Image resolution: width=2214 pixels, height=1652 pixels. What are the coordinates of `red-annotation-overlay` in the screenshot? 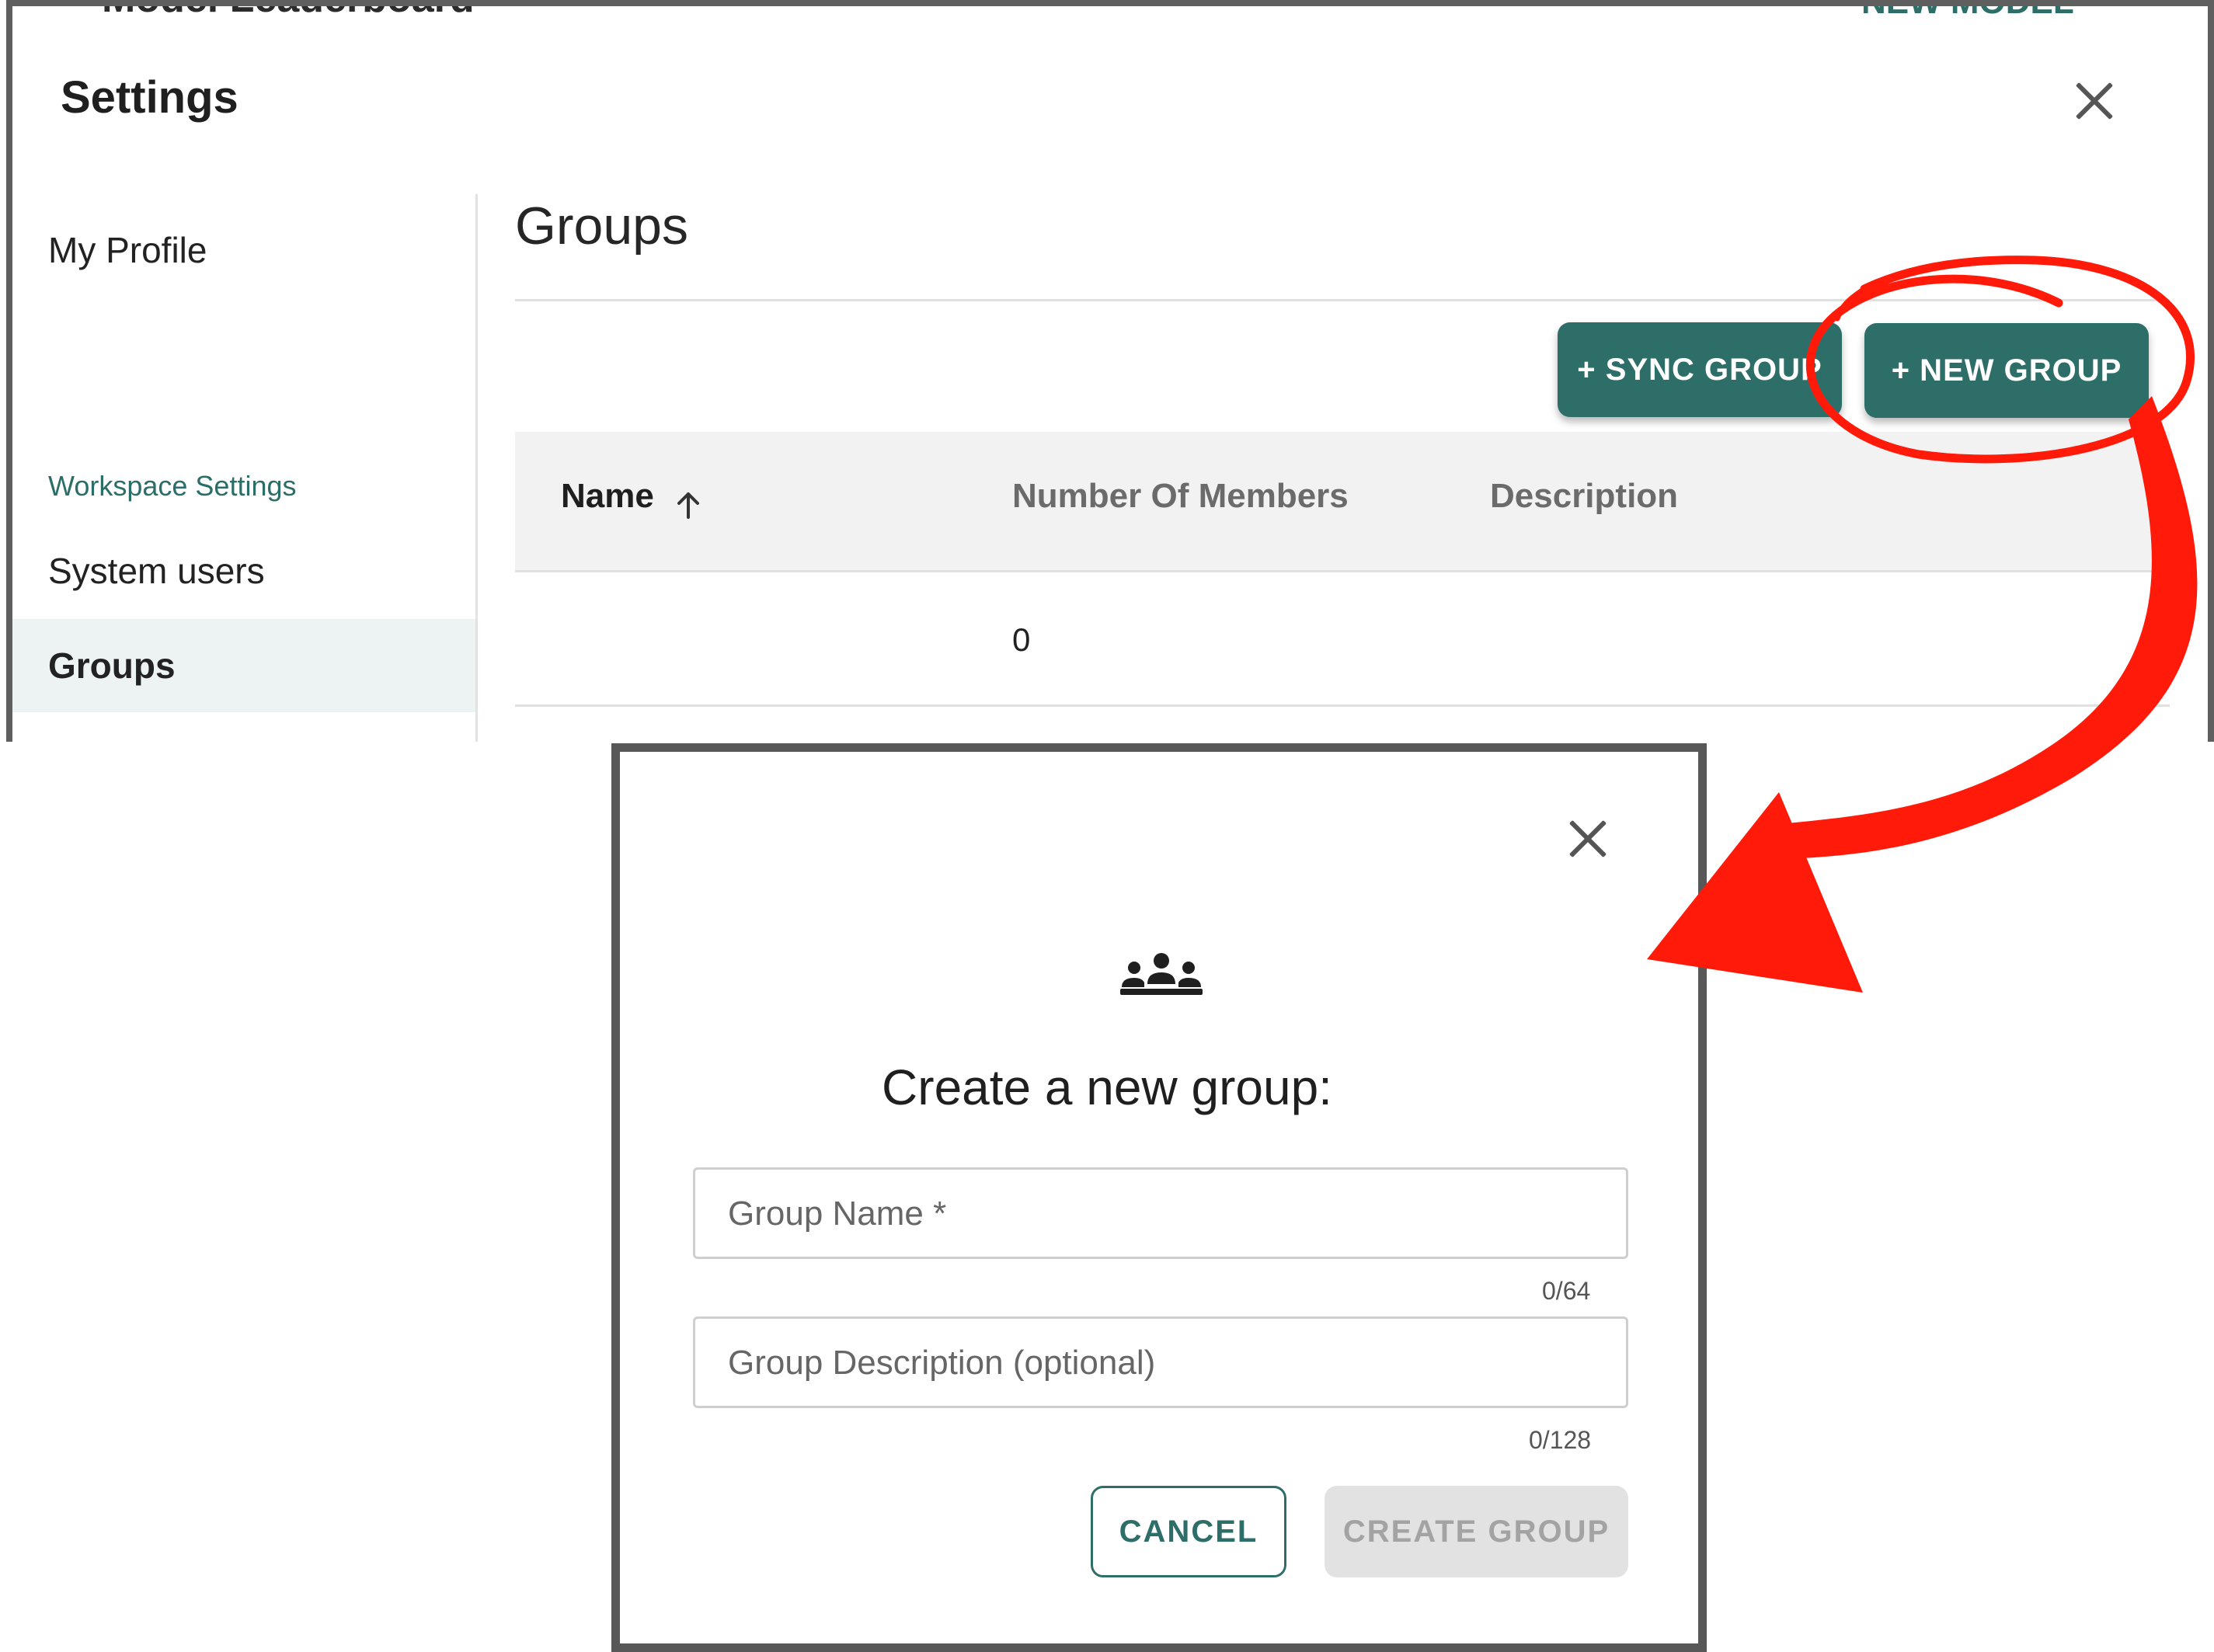 It's located at (1922, 624).